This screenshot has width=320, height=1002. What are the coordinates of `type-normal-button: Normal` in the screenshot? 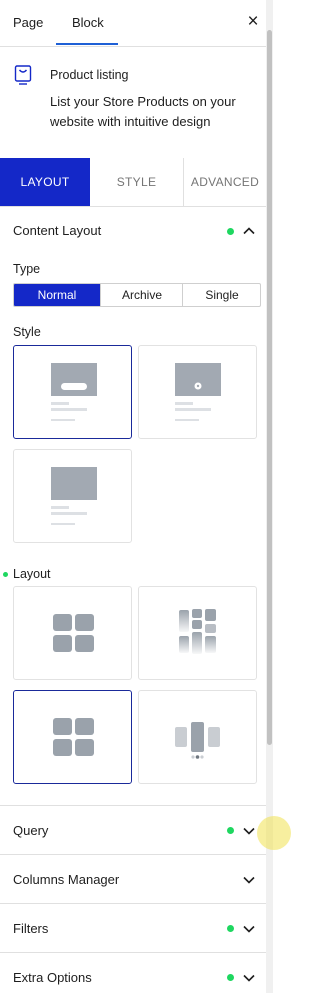 It's located at (57, 295).